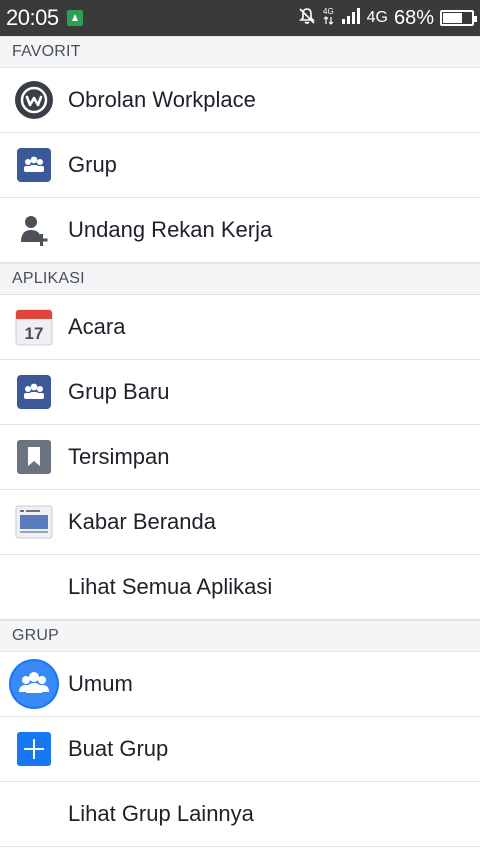  I want to click on calendar-icon: 17, so click(34, 327).